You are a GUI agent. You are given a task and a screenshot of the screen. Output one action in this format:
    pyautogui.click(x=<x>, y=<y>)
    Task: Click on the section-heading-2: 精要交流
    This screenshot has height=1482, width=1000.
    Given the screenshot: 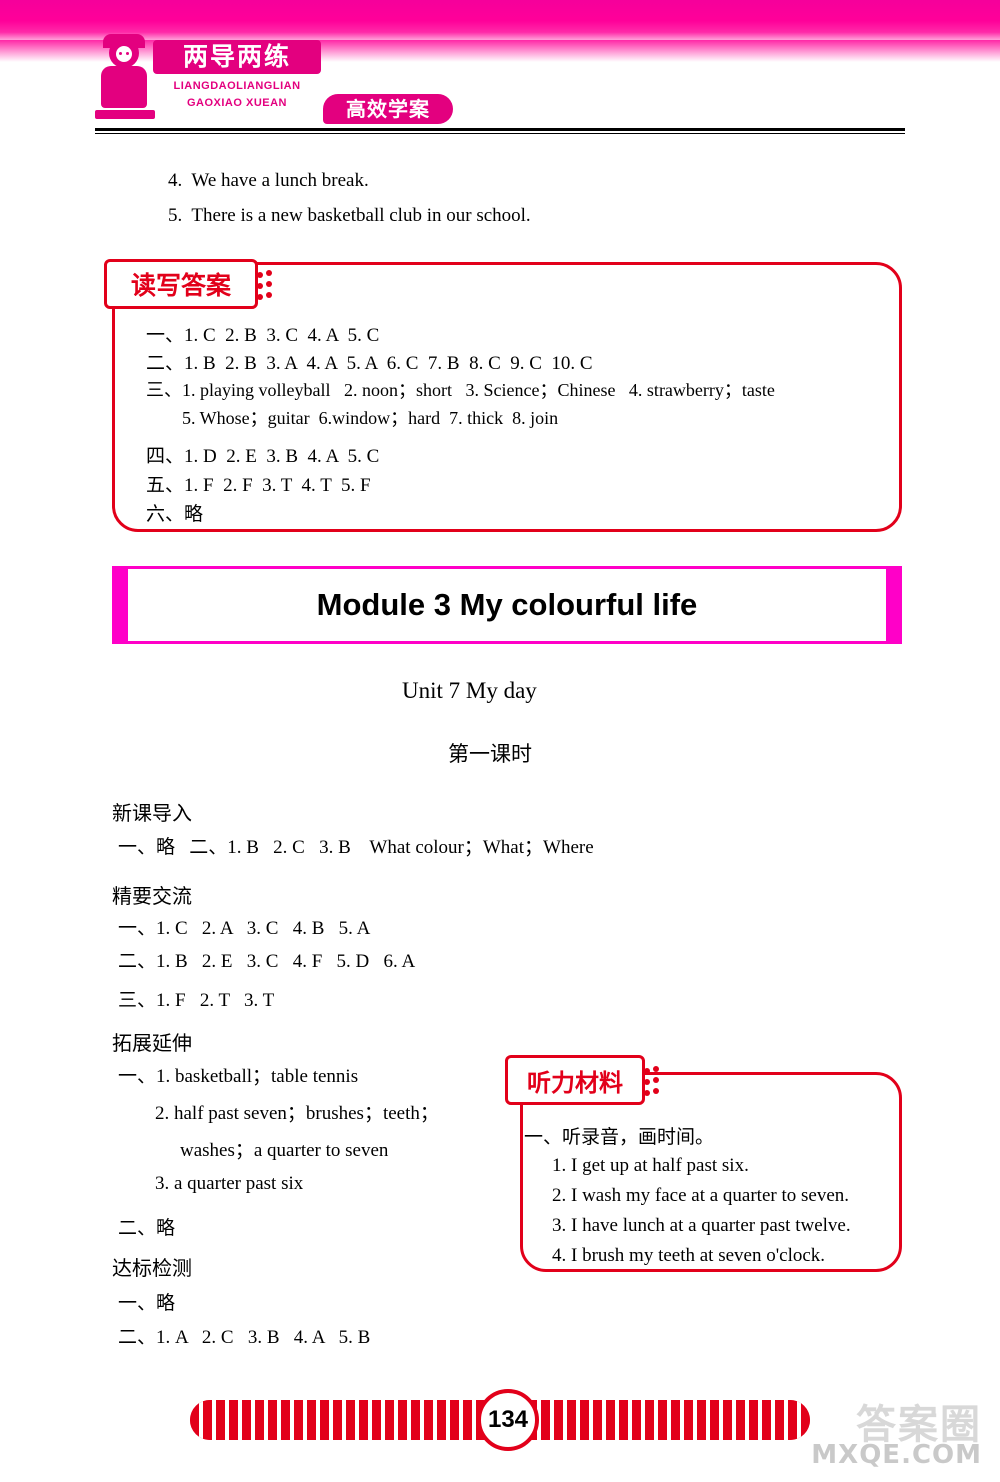 What is the action you would take?
    pyautogui.click(x=152, y=896)
    